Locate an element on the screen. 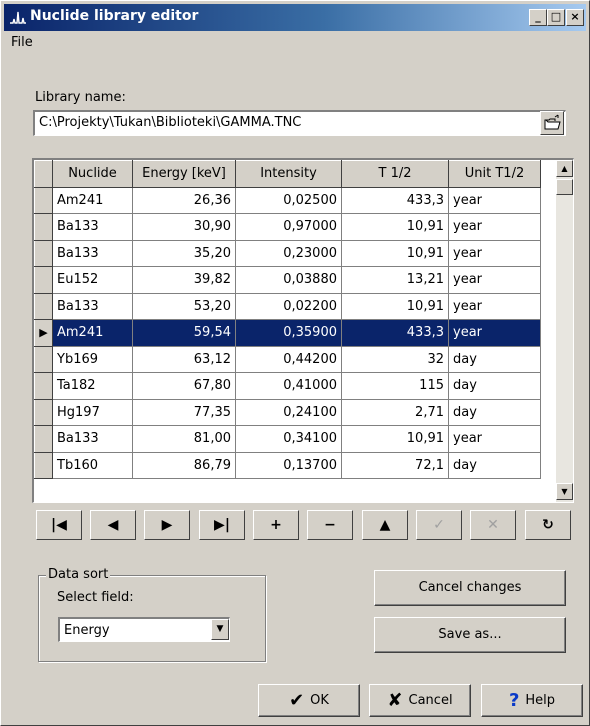 This screenshot has width=590, height=726. cell-intensity: 0,02200 is located at coordinates (288, 306).